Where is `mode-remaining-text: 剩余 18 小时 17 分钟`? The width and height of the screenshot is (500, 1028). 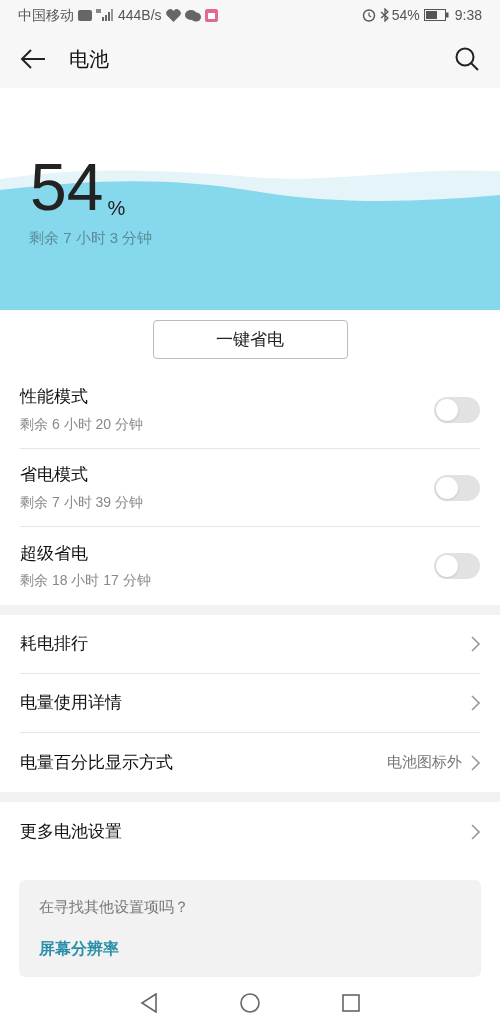
mode-remaining-text: 剩余 18 小时 17 分钟 is located at coordinates (86, 581).